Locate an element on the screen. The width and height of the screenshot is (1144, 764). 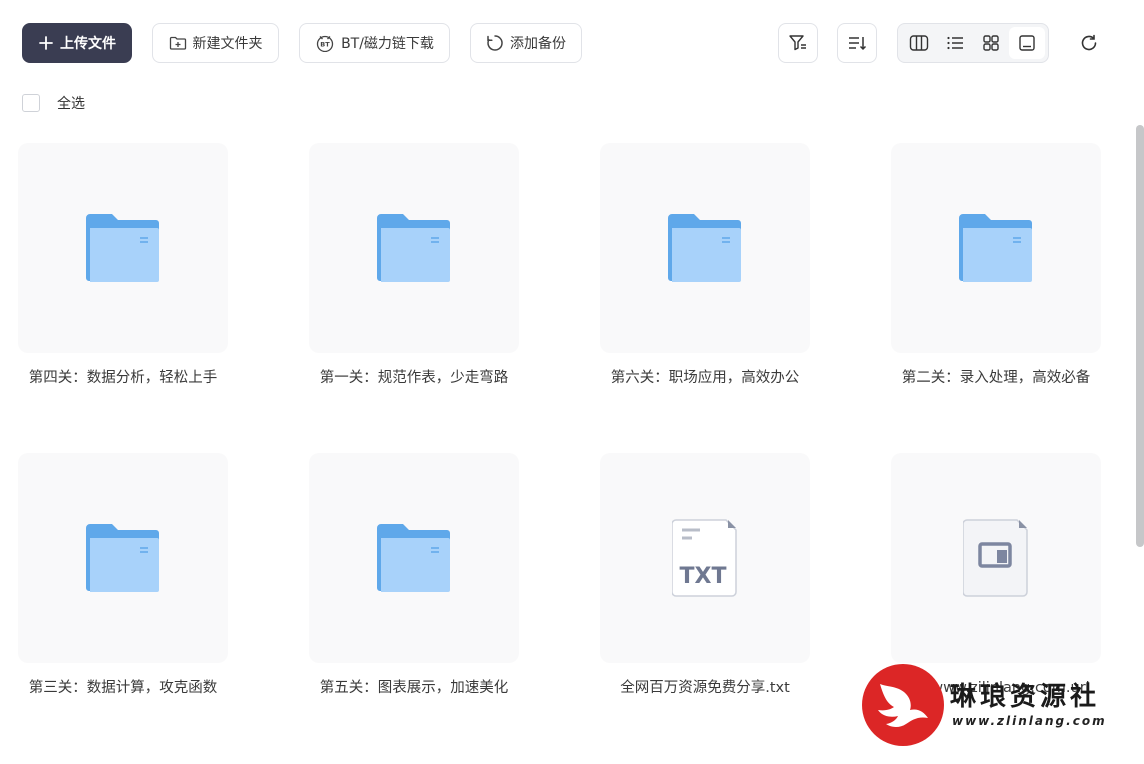
list-view-button is located at coordinates (955, 43).